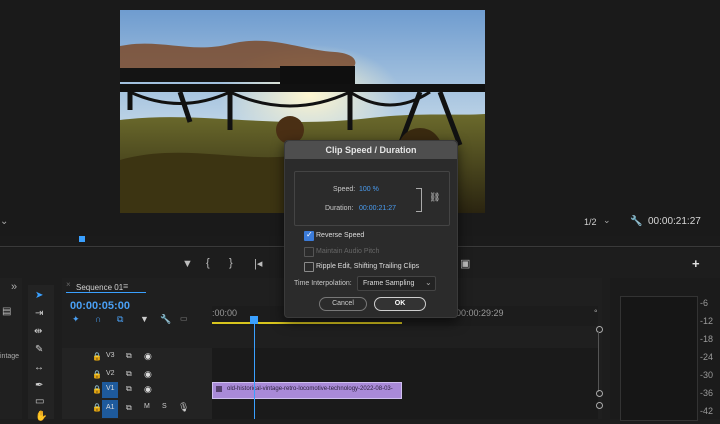 The width and height of the screenshot is (720, 424). I want to click on close-tab-icon: ×, so click(68, 284).